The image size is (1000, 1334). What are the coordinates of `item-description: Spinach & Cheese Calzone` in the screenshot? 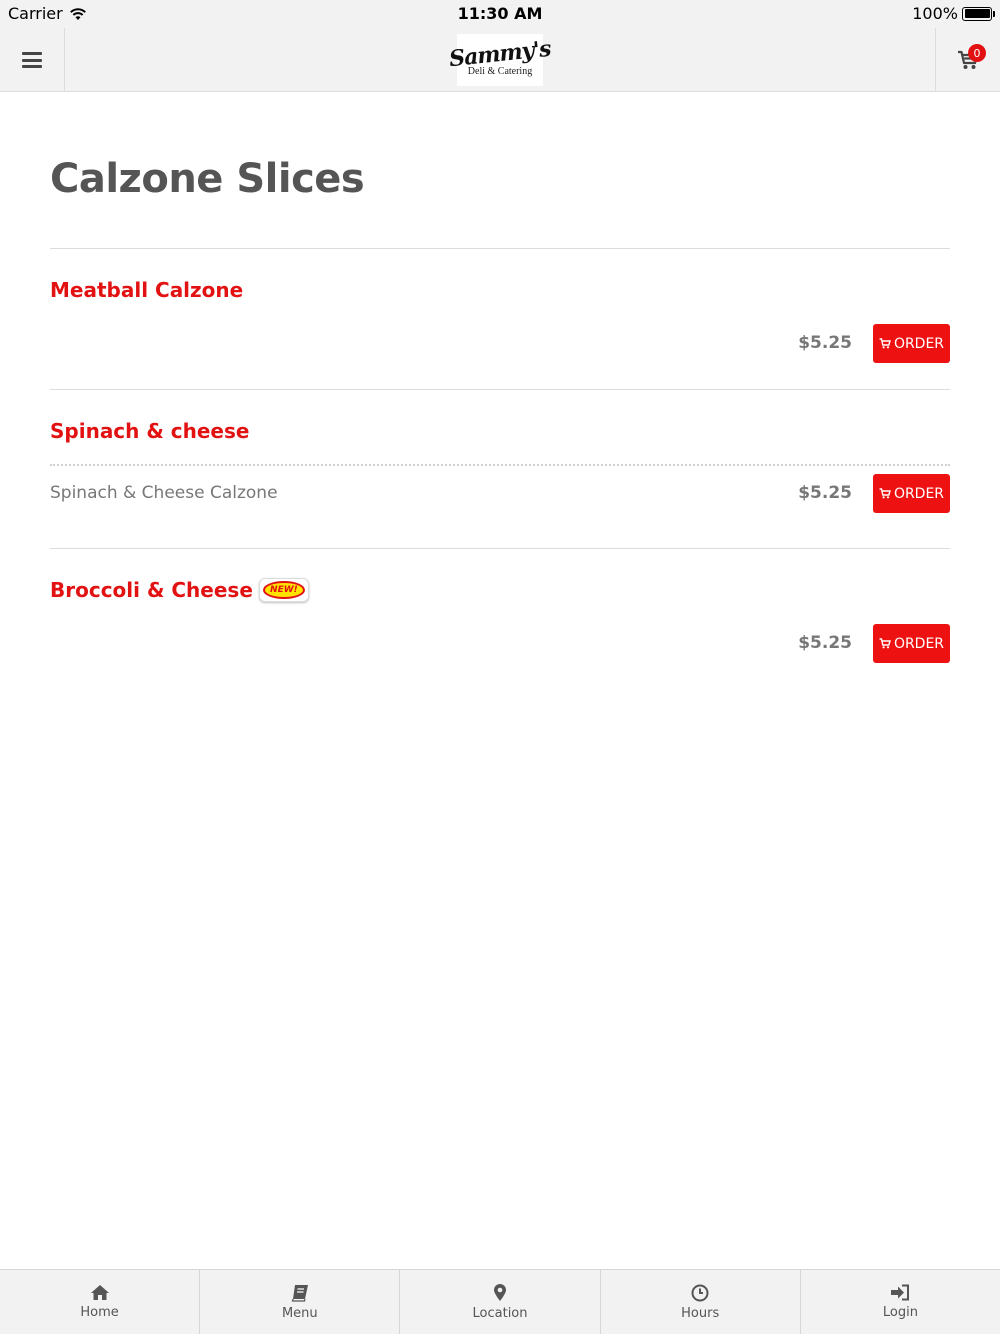 It's located at (164, 493).